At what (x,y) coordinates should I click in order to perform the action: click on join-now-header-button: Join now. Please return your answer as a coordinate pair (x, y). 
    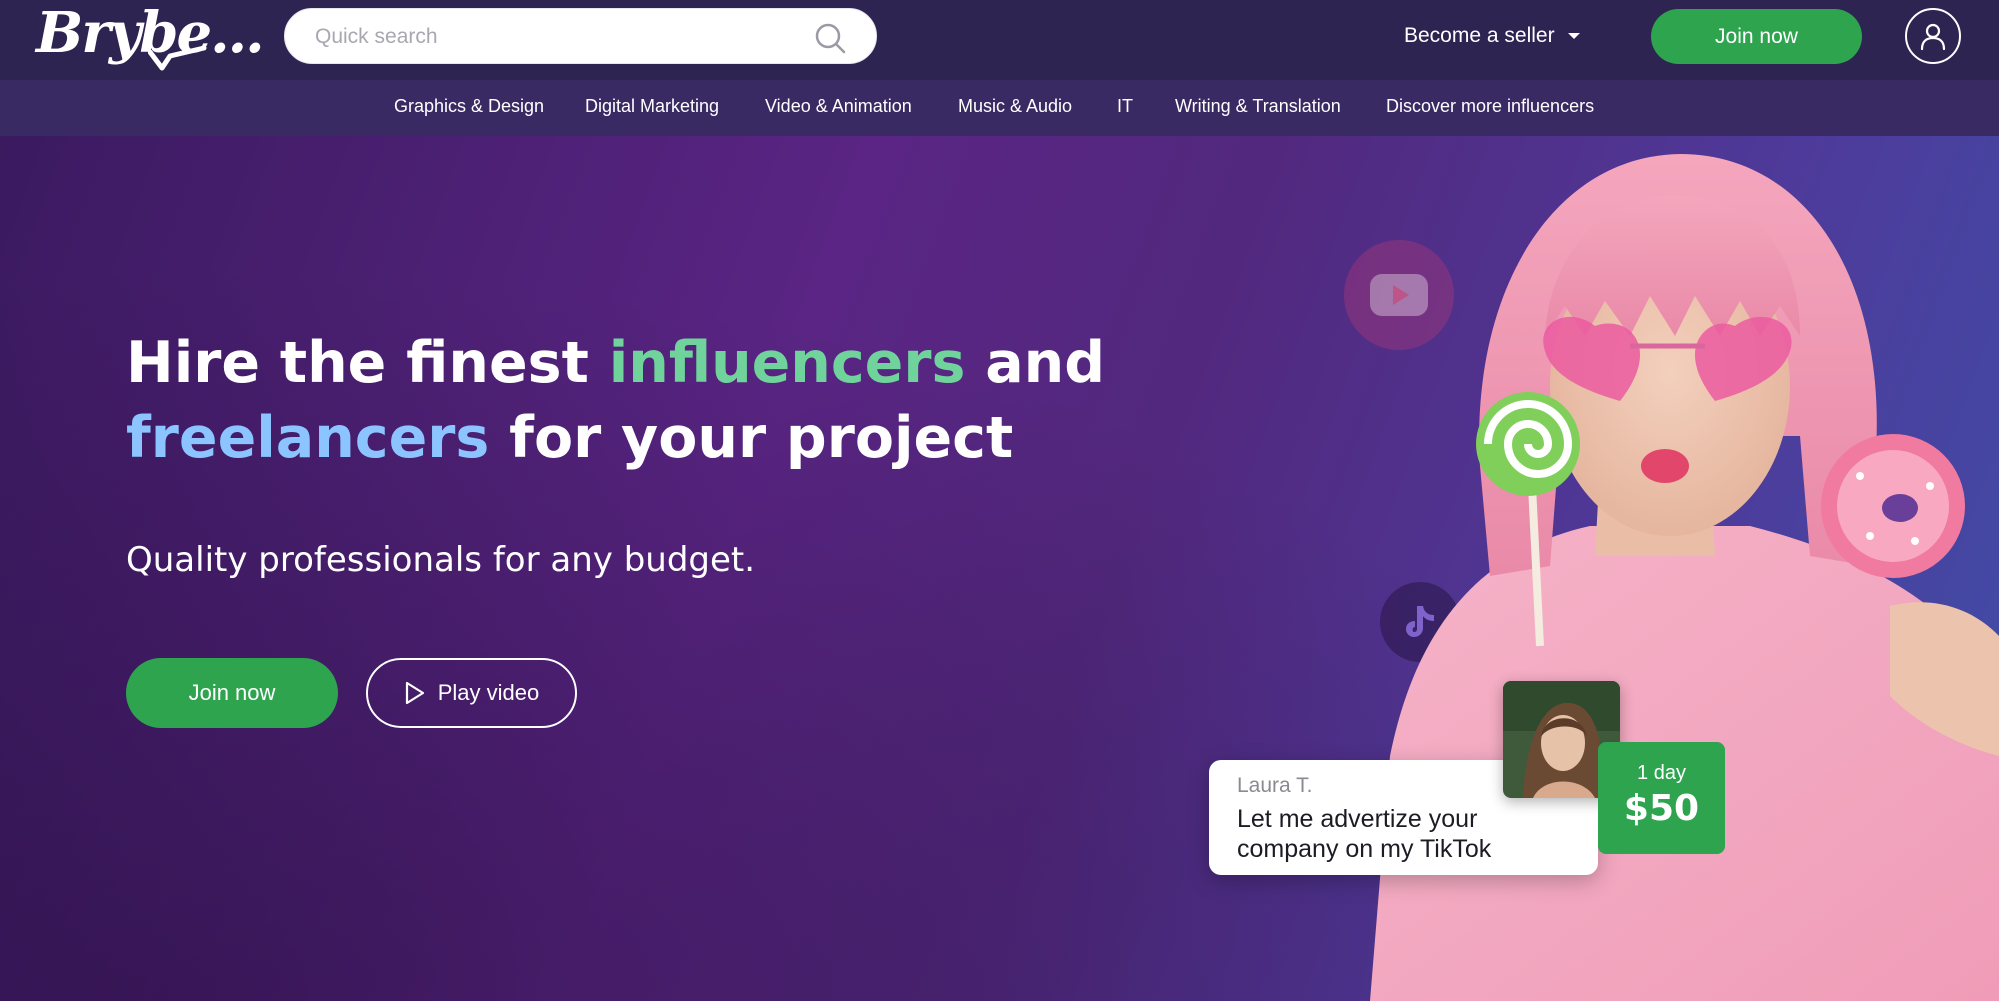
    Looking at the image, I should click on (1756, 36).